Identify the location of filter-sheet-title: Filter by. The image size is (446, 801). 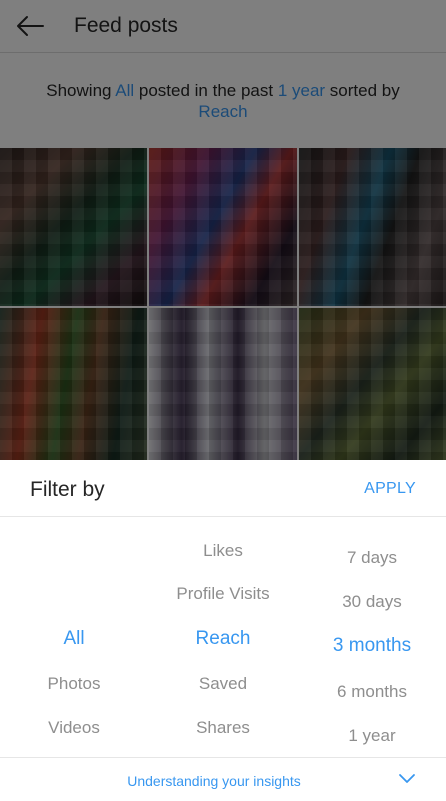
(67, 489).